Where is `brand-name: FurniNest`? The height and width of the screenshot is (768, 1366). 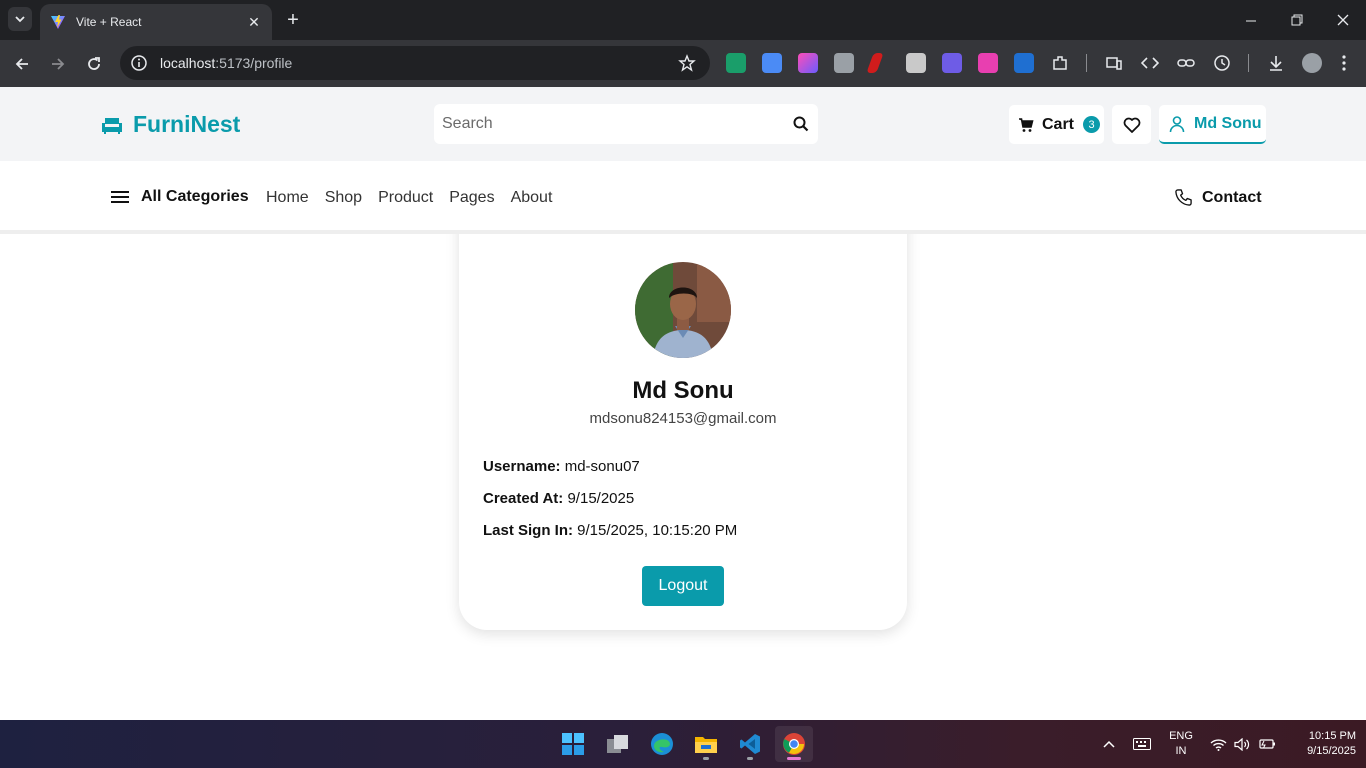 brand-name: FurniNest is located at coordinates (187, 124).